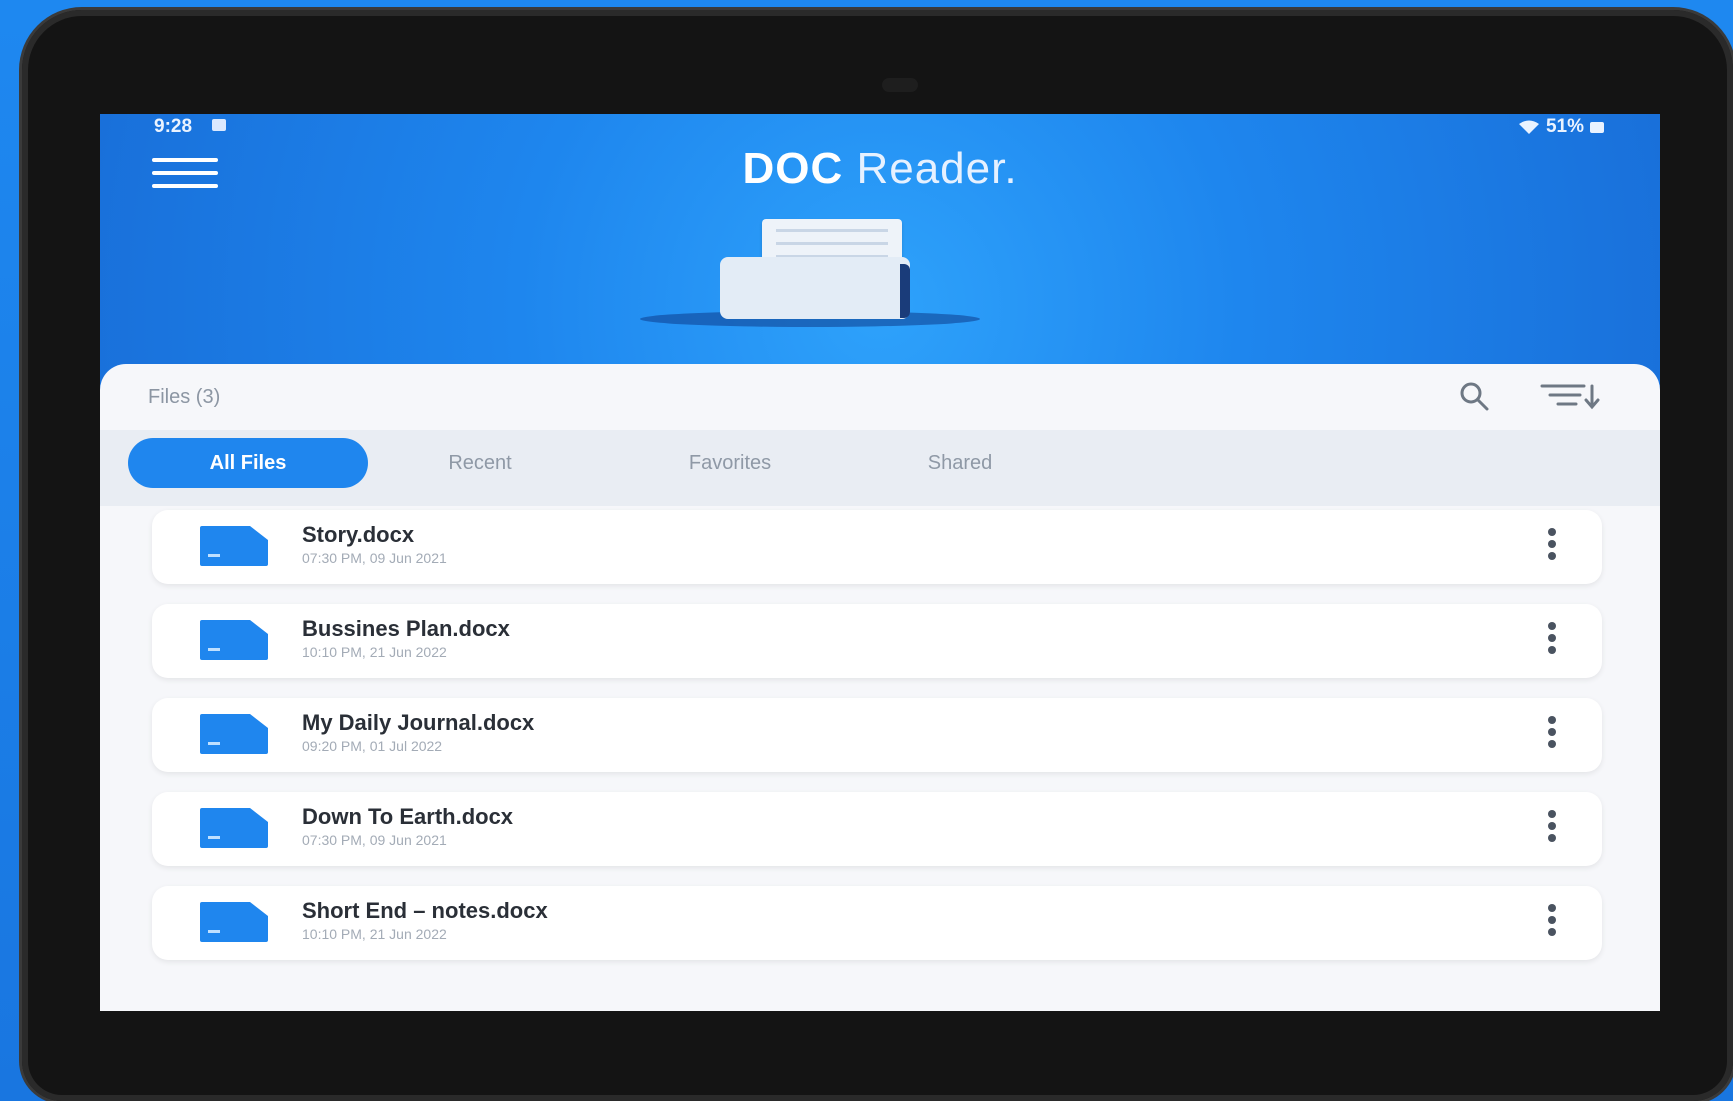 The width and height of the screenshot is (1733, 1101). I want to click on search-icon, so click(1474, 396).